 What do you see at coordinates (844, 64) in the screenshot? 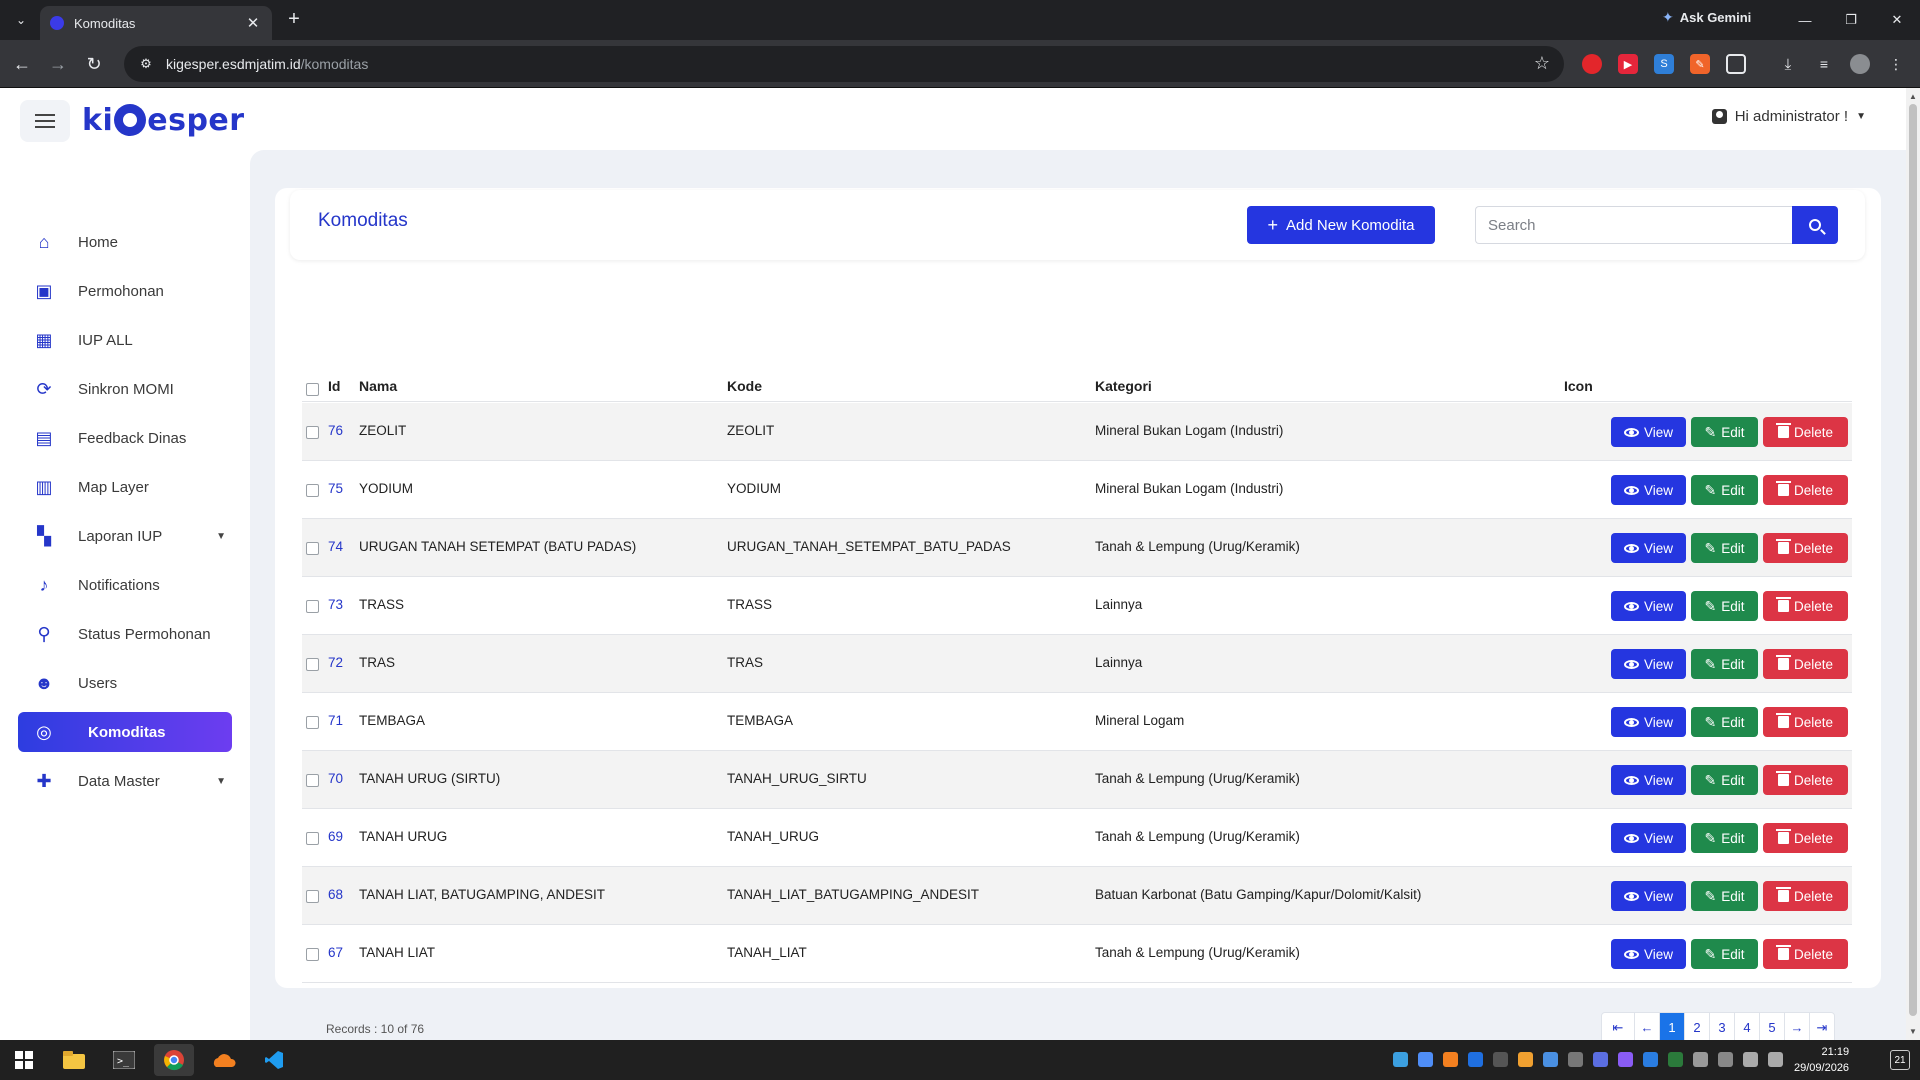
I see `address-bar: ⚙ kigesper.esdmjatim.id /komoditas ☆` at bounding box center [844, 64].